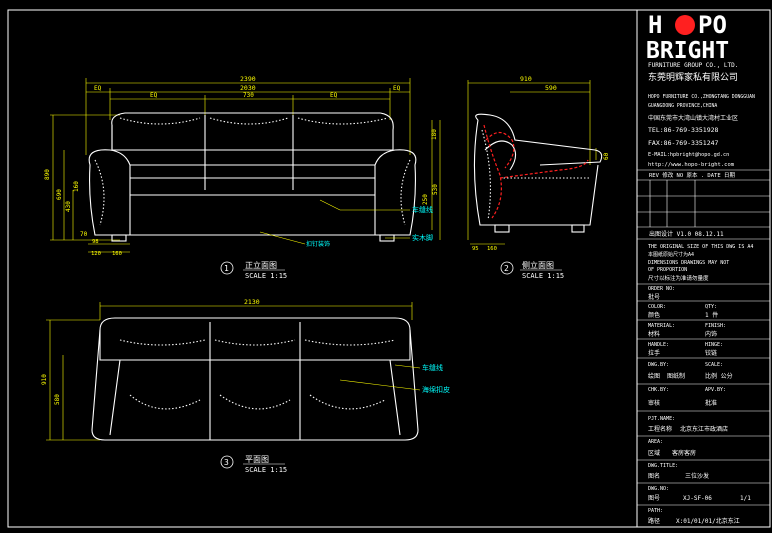  Describe the element at coordinates (422, 237) in the screenshot. I see `label-wood-leg: 实木脚` at that location.